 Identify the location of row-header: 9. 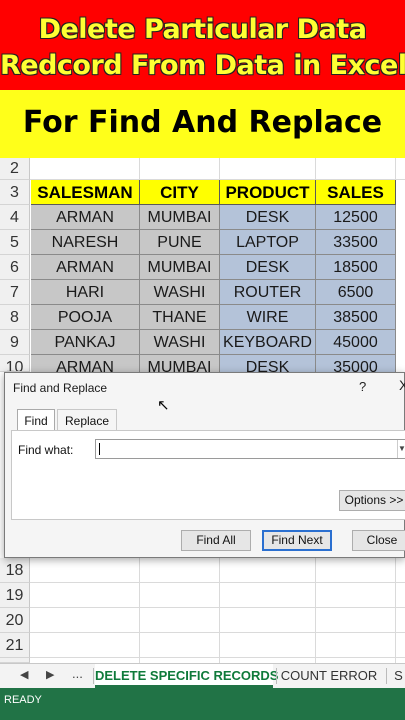
(15, 342).